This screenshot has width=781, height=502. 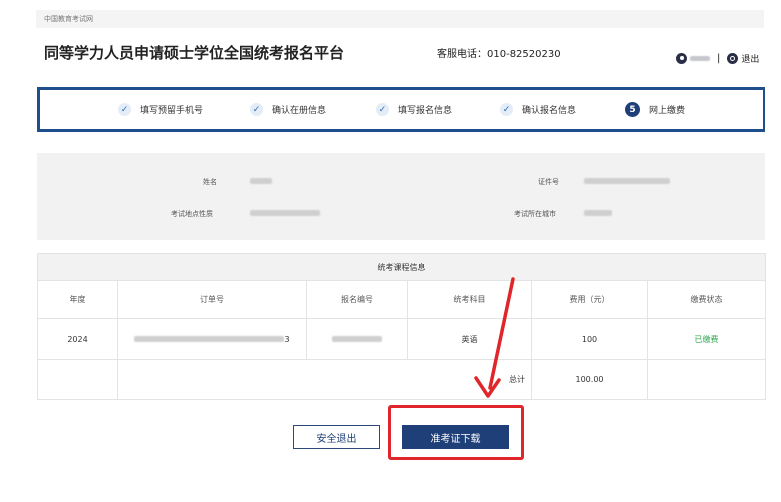 What do you see at coordinates (336, 437) in the screenshot?
I see `safe-exit-button: 安全退出` at bounding box center [336, 437].